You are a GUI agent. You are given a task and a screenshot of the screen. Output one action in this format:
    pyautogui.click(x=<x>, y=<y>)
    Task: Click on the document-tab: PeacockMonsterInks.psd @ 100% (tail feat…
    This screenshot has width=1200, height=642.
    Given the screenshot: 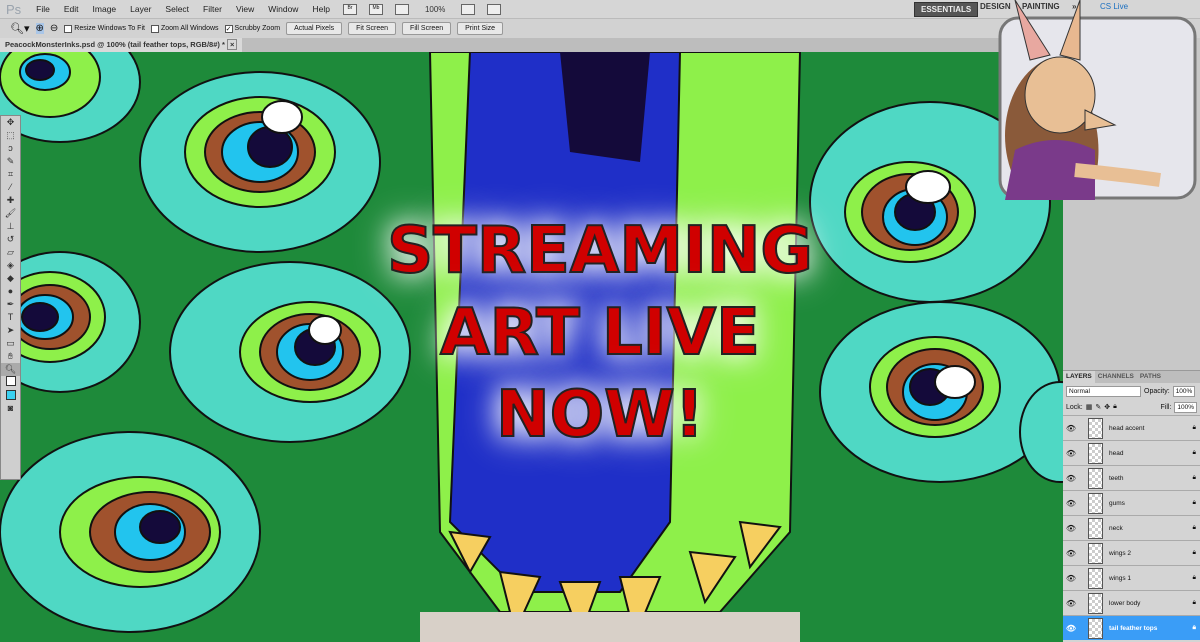 What is the action you would take?
    pyautogui.click(x=121, y=45)
    